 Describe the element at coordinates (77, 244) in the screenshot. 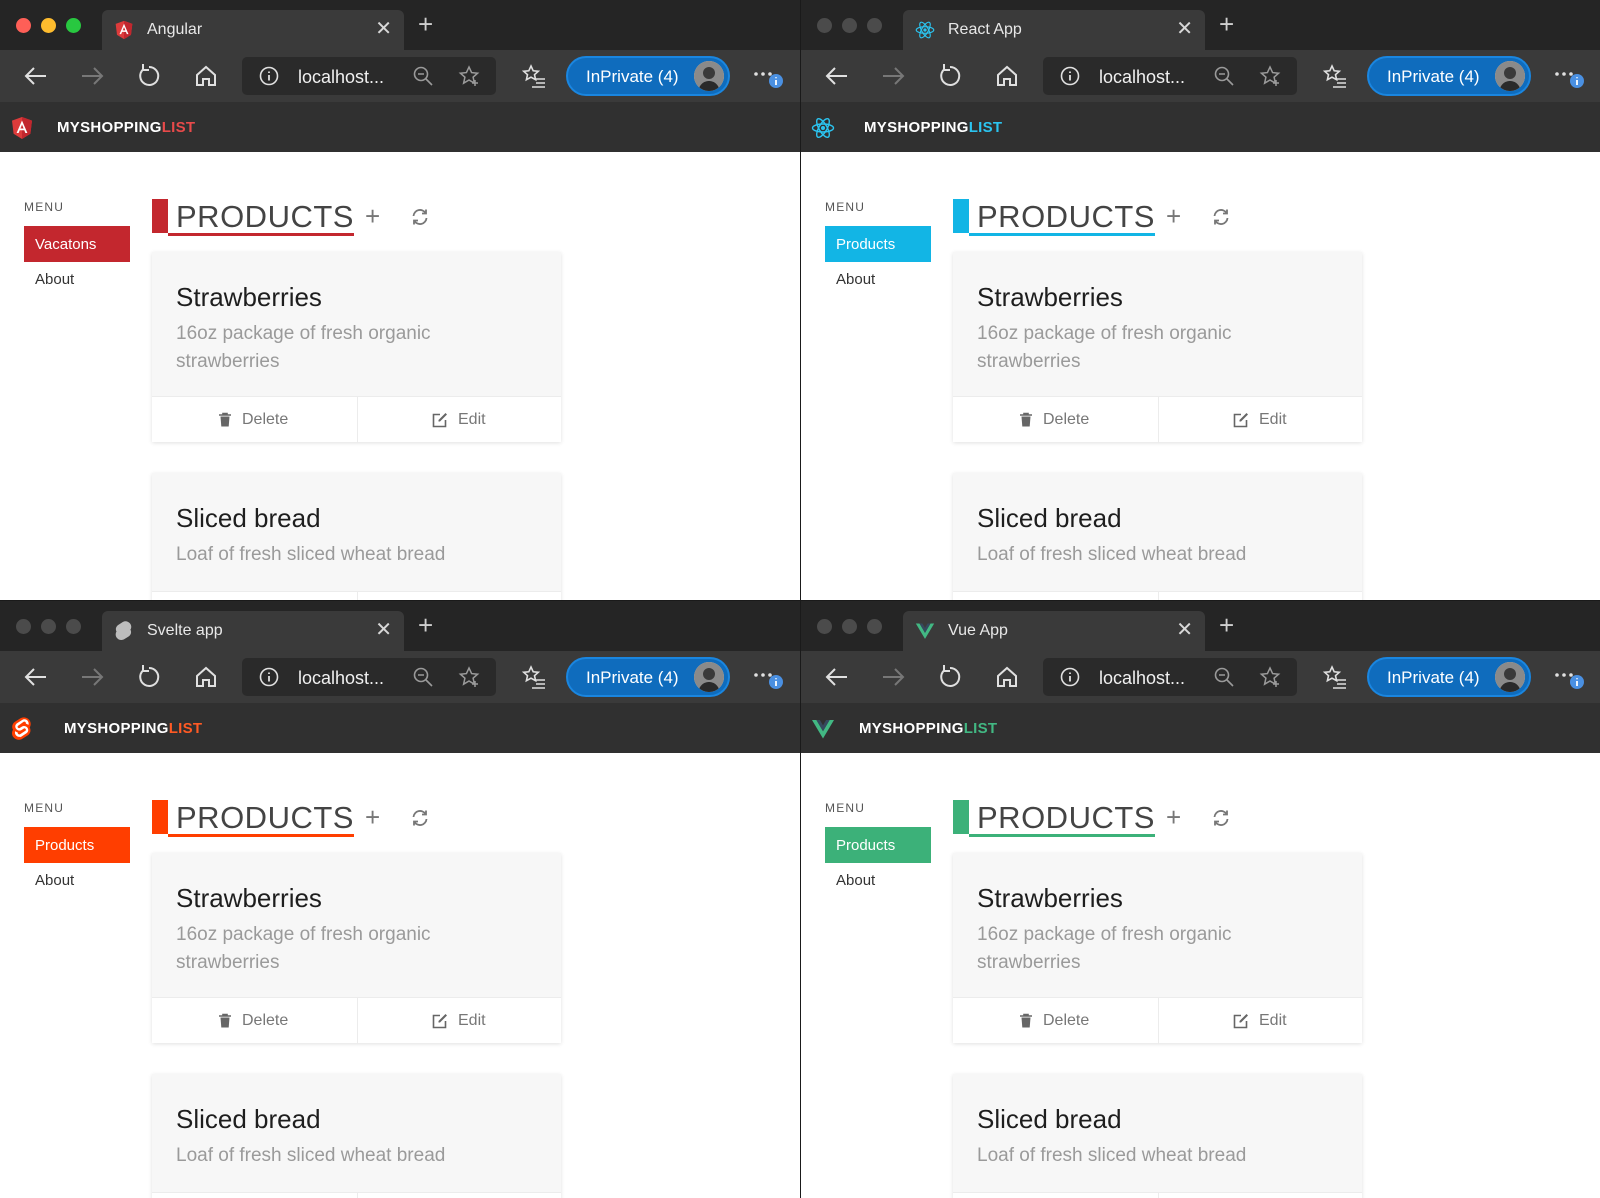

I see `nav-item-vacatons: Vacatons` at that location.